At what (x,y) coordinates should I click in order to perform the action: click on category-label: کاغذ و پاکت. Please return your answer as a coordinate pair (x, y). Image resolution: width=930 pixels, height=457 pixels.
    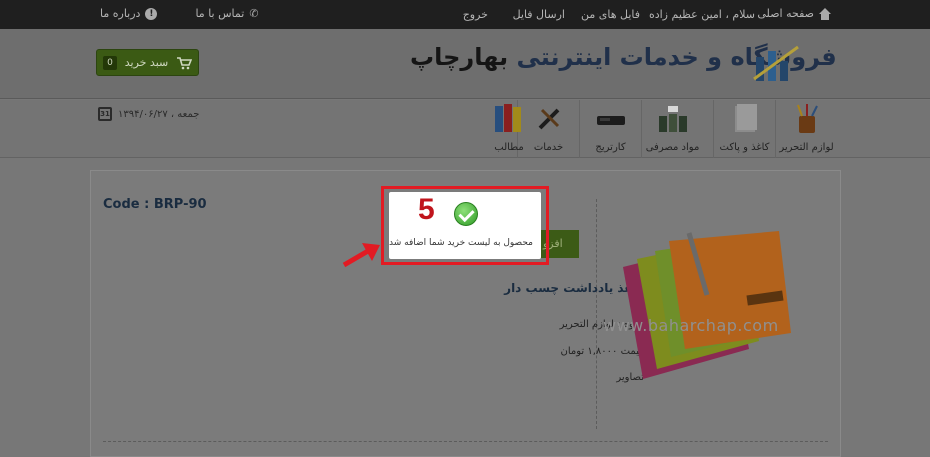
    Looking at the image, I should click on (744, 147).